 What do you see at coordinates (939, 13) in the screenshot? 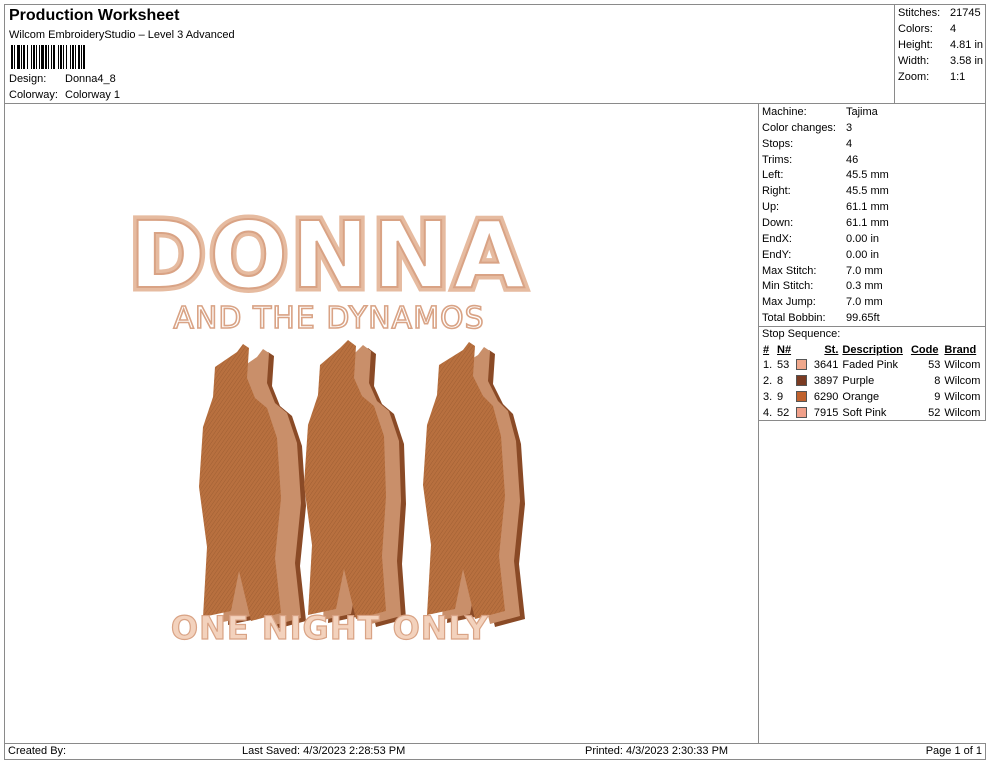
I see `stat-stitches: Stitches: 21745` at bounding box center [939, 13].